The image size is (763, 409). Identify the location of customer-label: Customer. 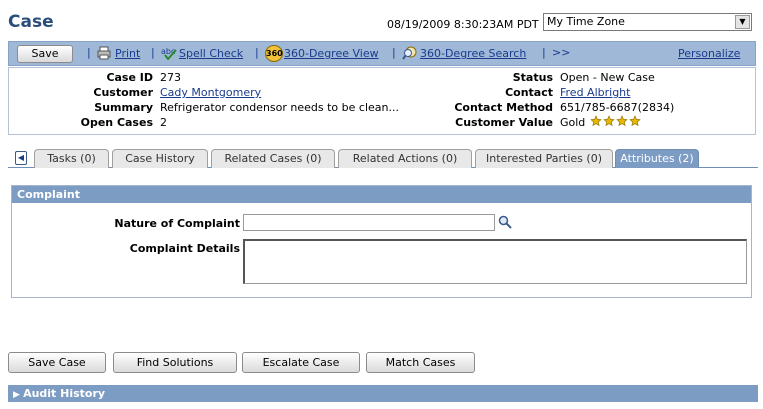
(123, 92).